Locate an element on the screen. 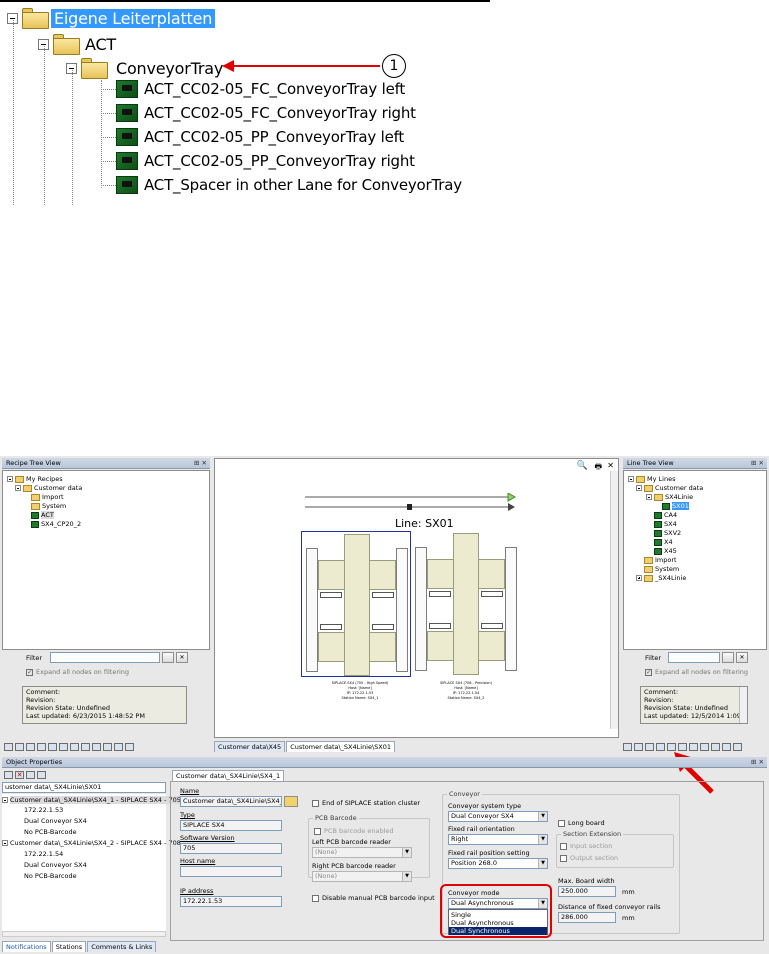  help-icon is located at coordinates (30, 775).